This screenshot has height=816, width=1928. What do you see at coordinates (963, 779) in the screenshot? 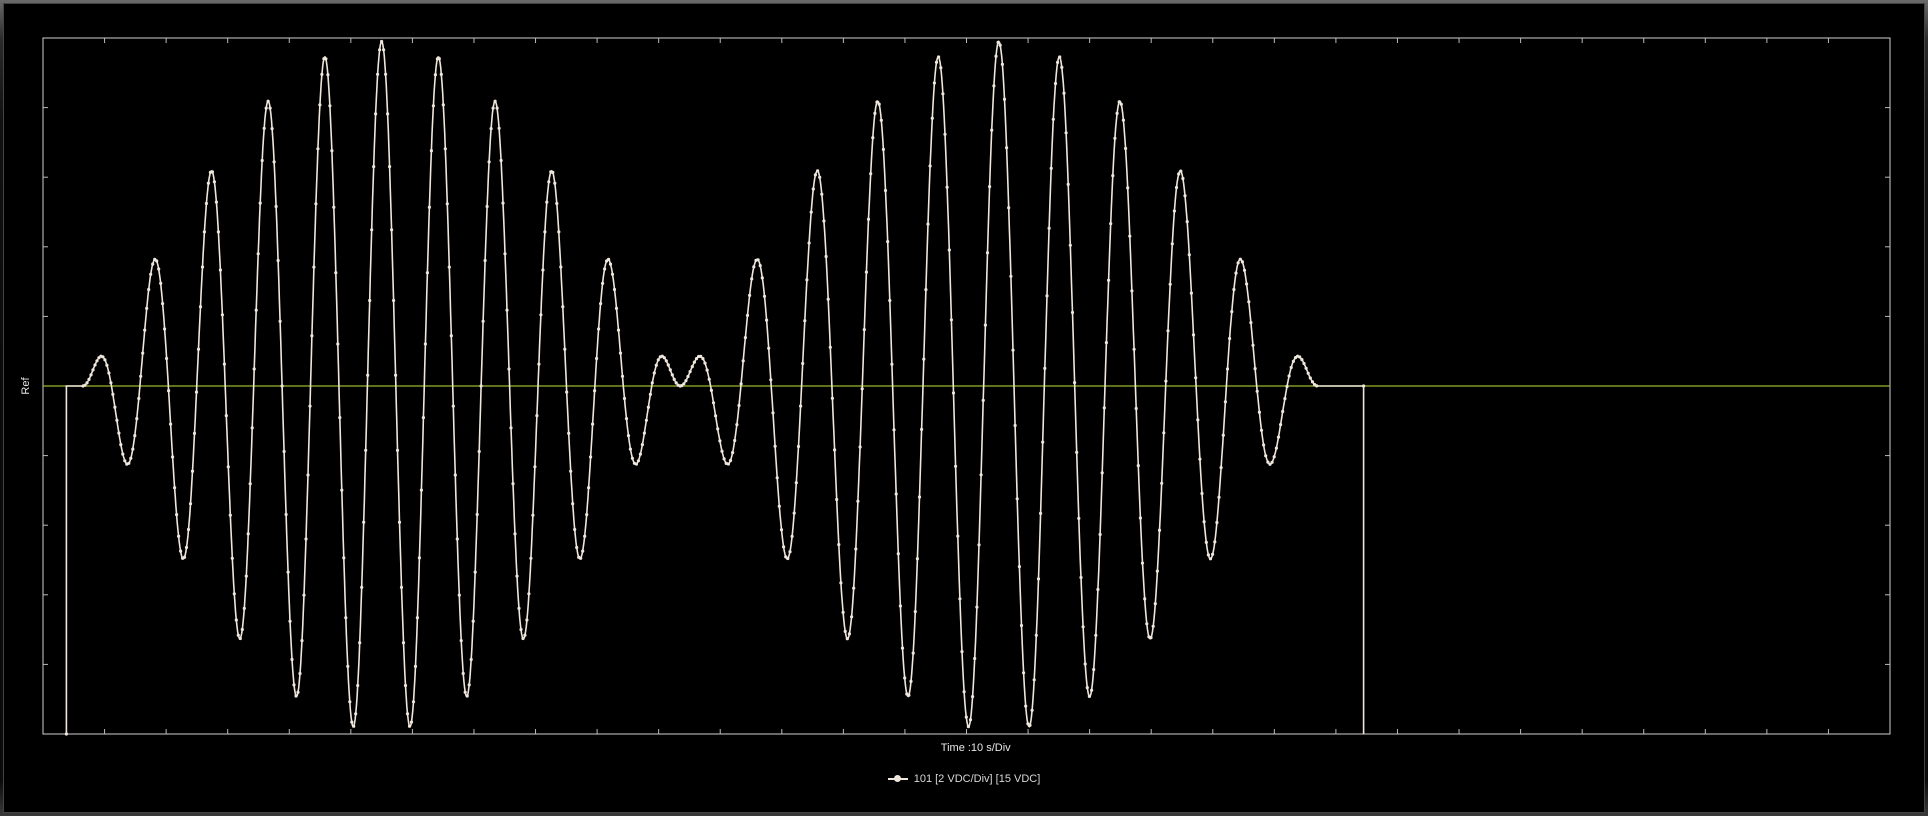
I see `legend-item-101: 101 [2 VDC/Div] [15 VDC]` at bounding box center [963, 779].